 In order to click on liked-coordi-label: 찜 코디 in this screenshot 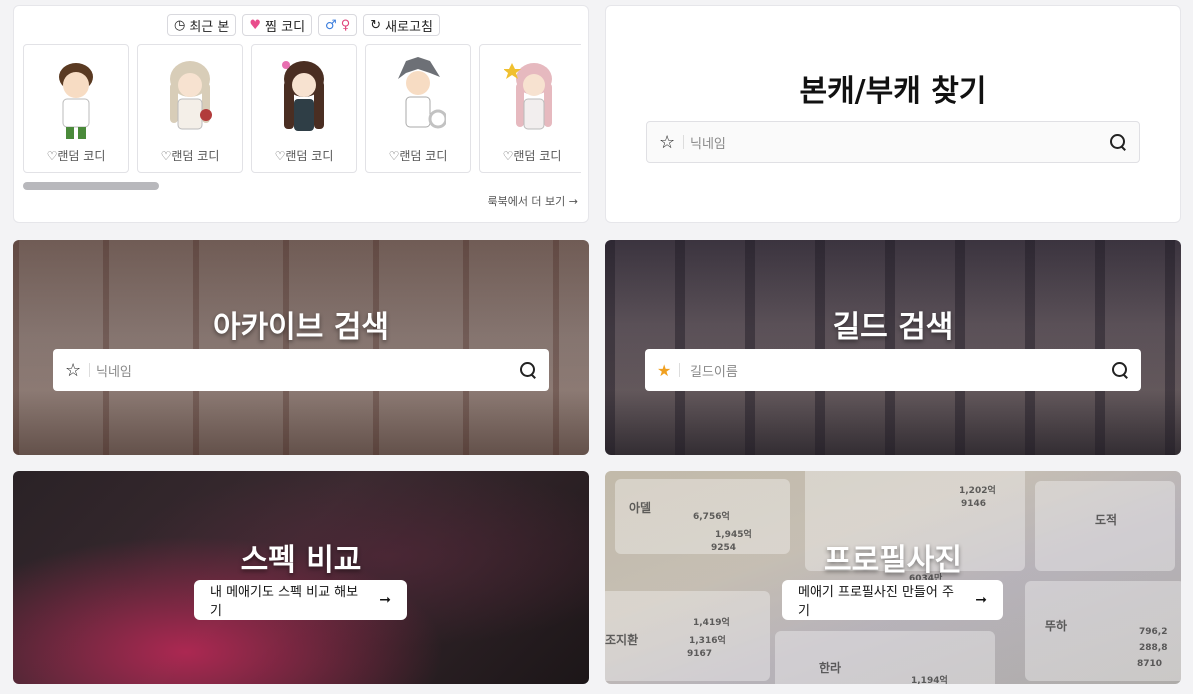, I will do `click(285, 27)`.